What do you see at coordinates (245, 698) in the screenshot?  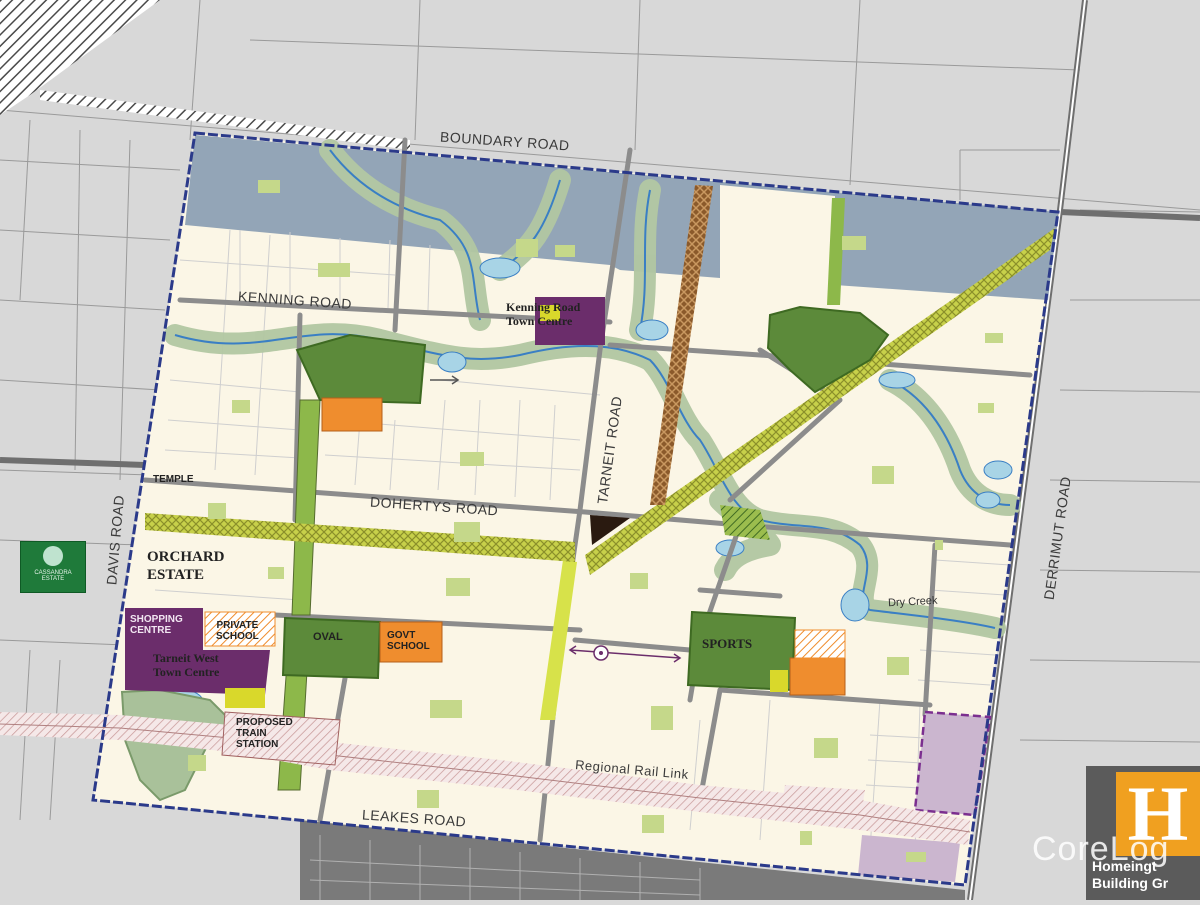 I see `tarneit-west-retail` at bounding box center [245, 698].